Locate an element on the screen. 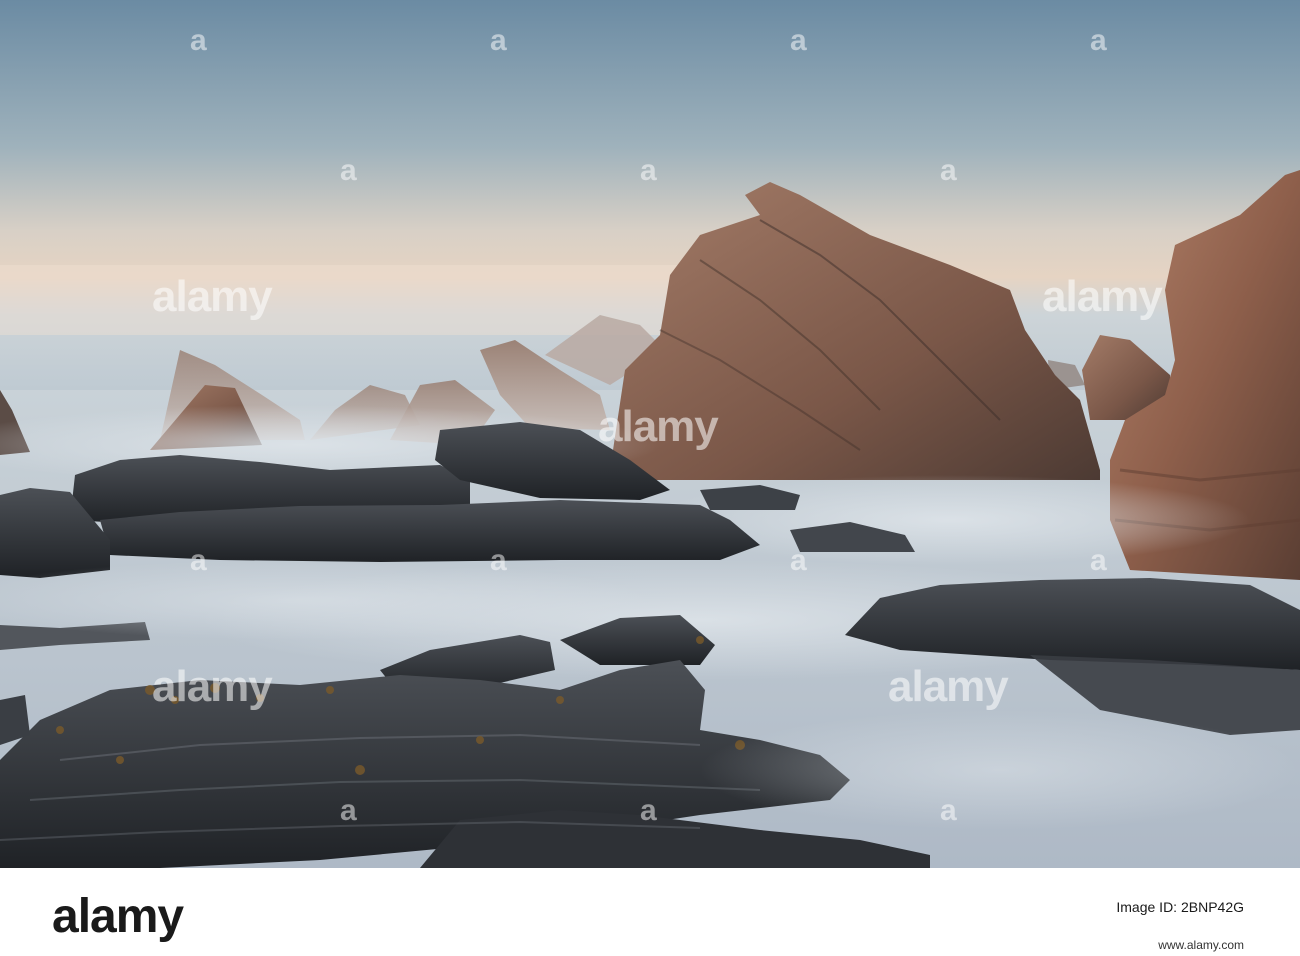 The width and height of the screenshot is (1300, 956). image-id-label: Image ID: 2BNP42G is located at coordinates (1180, 907).